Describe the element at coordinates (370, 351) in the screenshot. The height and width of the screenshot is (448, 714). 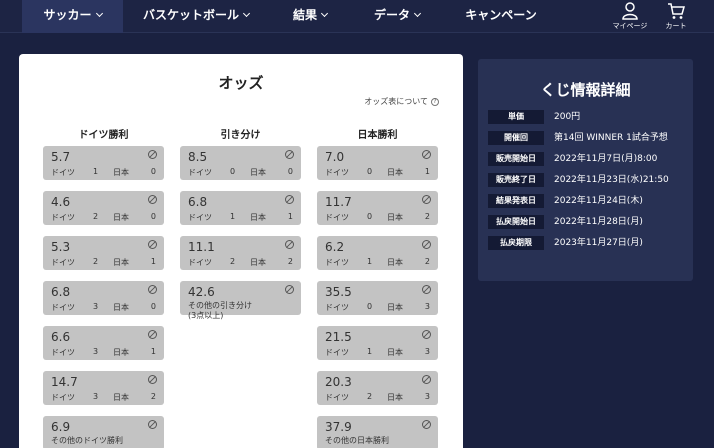
I see `team-score: 1` at that location.